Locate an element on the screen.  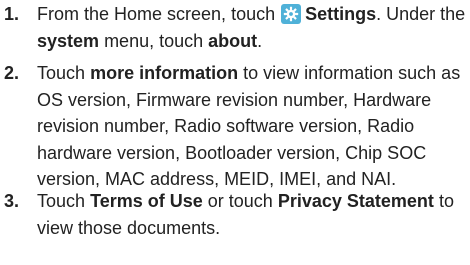
step-number: 3. is located at coordinates (12, 201).